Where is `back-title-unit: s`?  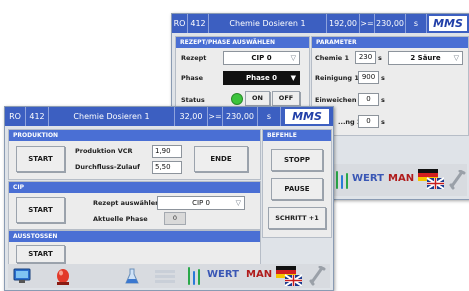 back-title-unit: s is located at coordinates (416, 23).